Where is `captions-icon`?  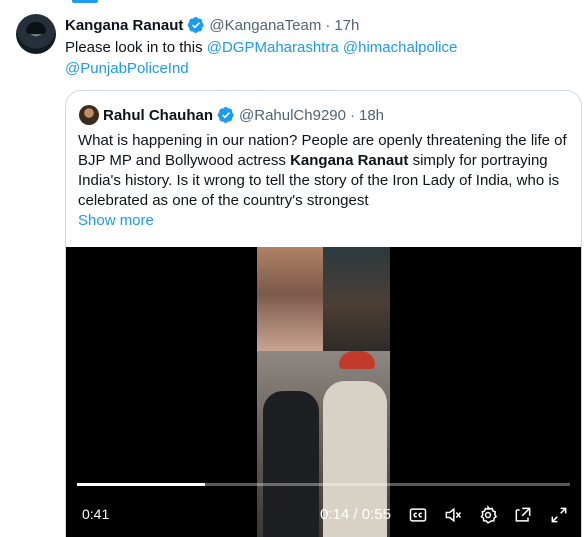
captions-icon is located at coordinates (418, 515).